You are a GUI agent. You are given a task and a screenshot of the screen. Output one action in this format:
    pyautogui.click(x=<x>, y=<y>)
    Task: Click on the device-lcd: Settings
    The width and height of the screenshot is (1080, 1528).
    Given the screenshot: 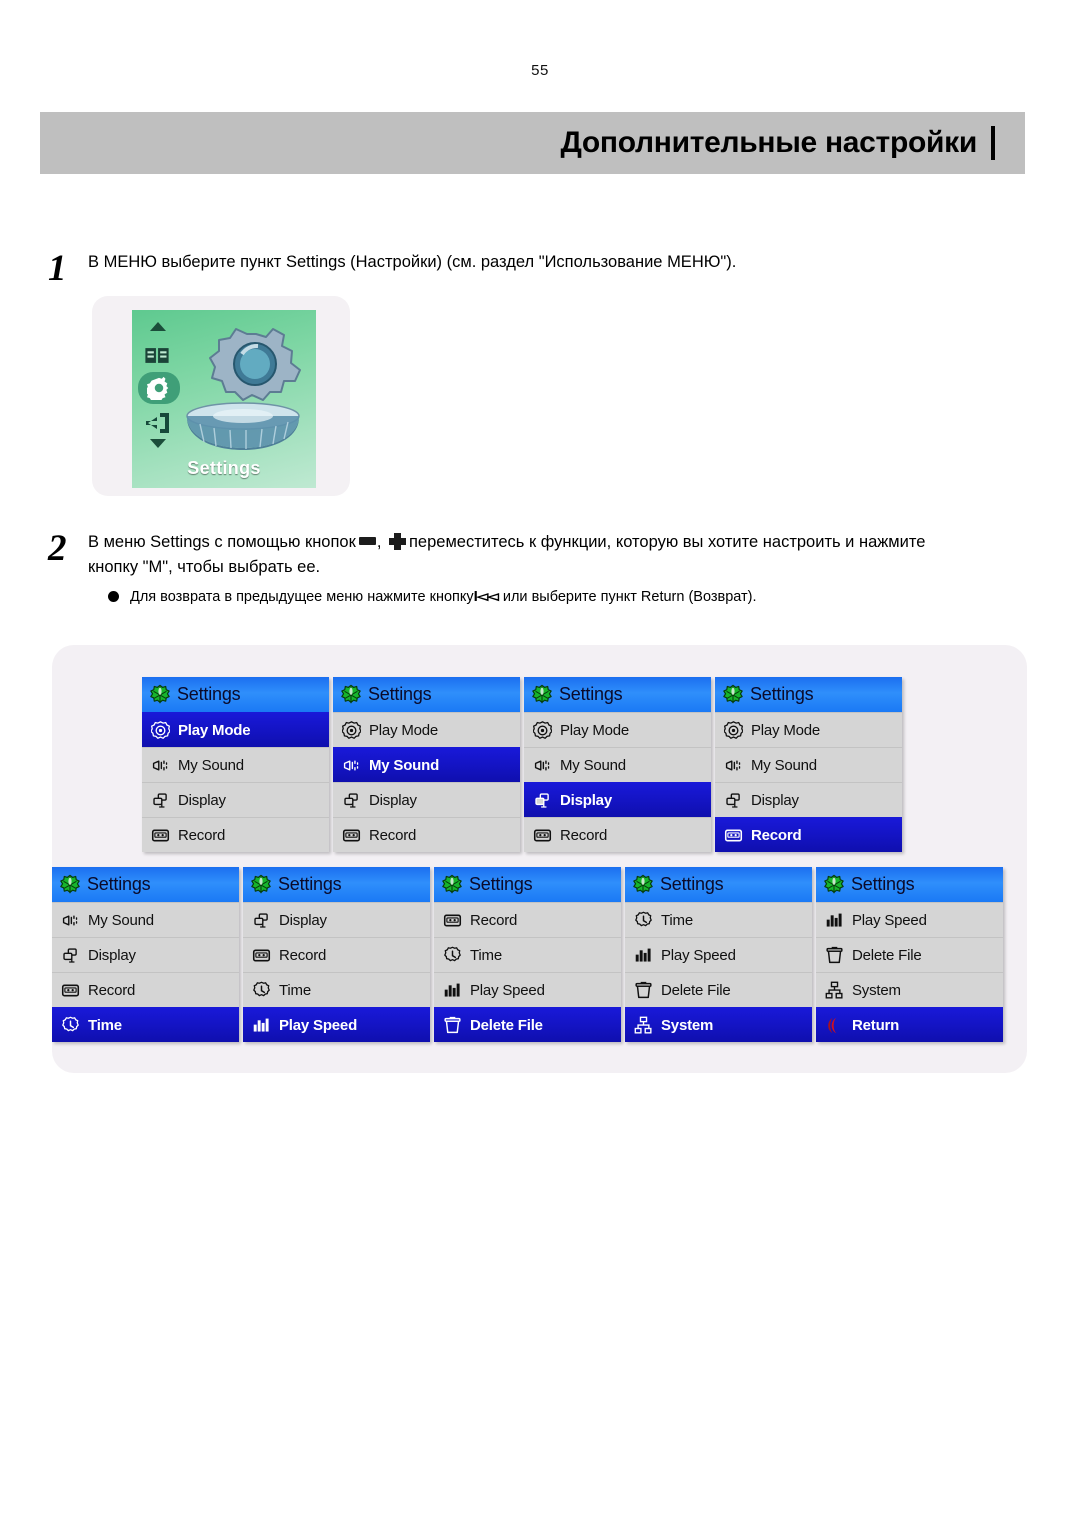 What is the action you would take?
    pyautogui.click(x=224, y=399)
    